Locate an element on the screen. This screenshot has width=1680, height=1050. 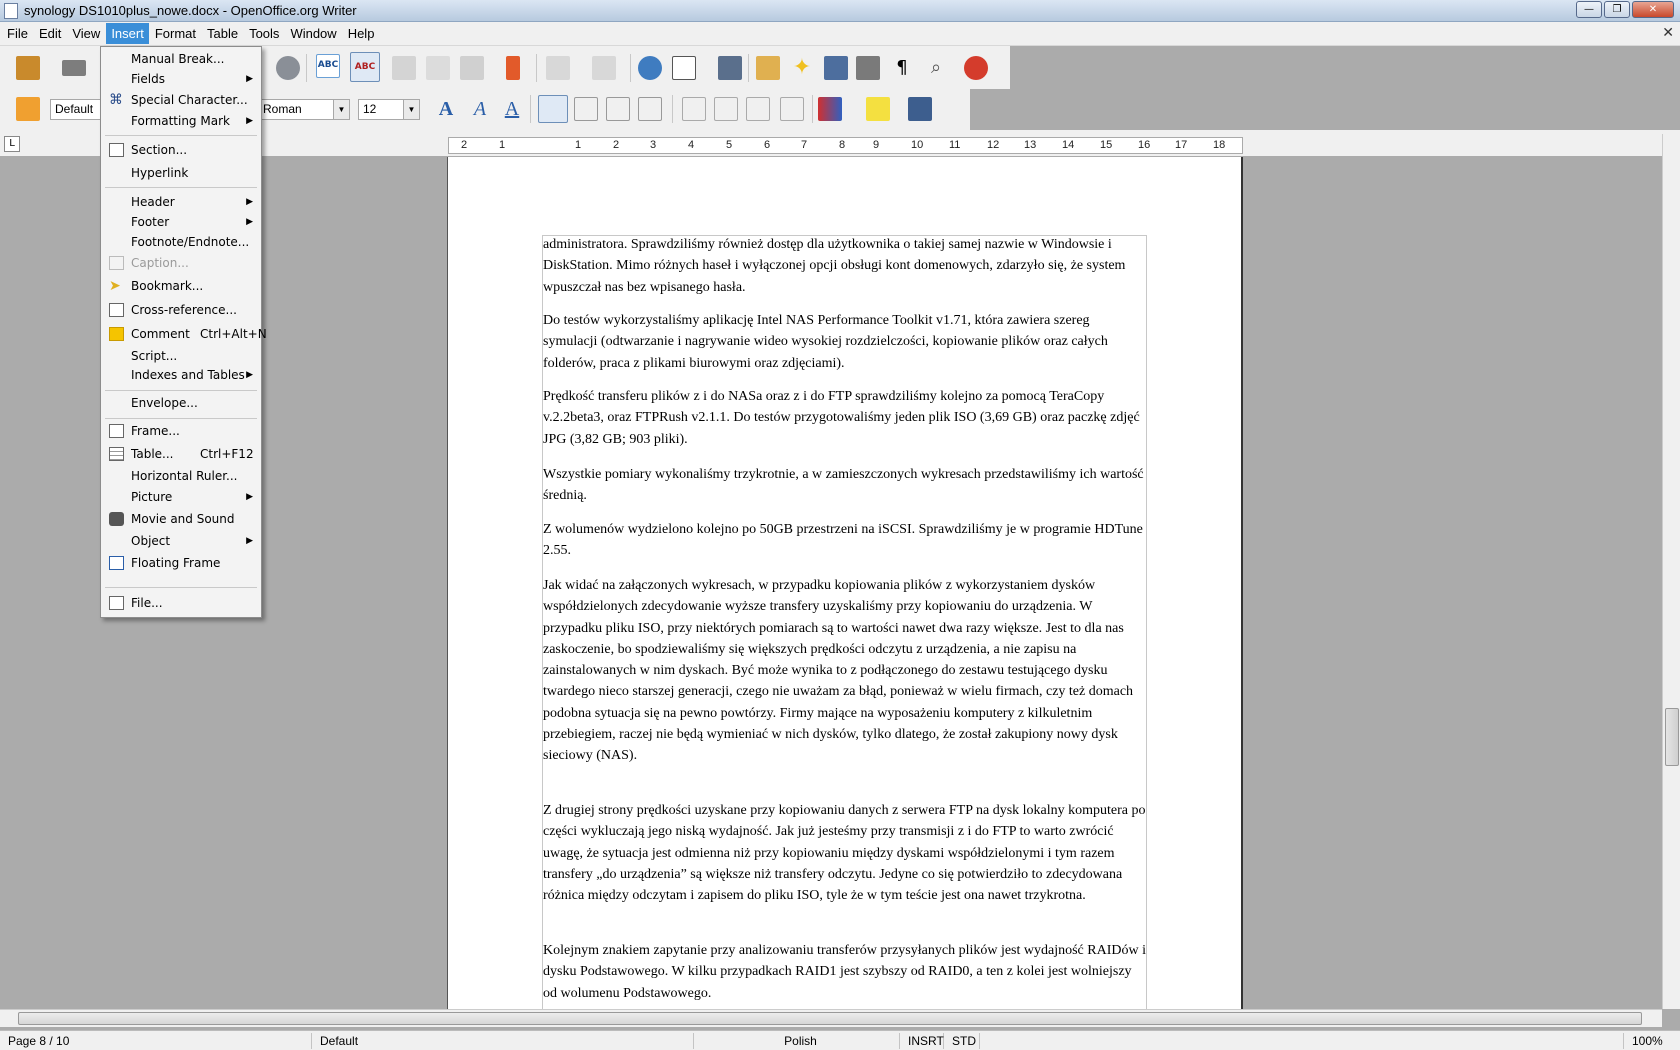
cut-icon is located at coordinates (404, 68).